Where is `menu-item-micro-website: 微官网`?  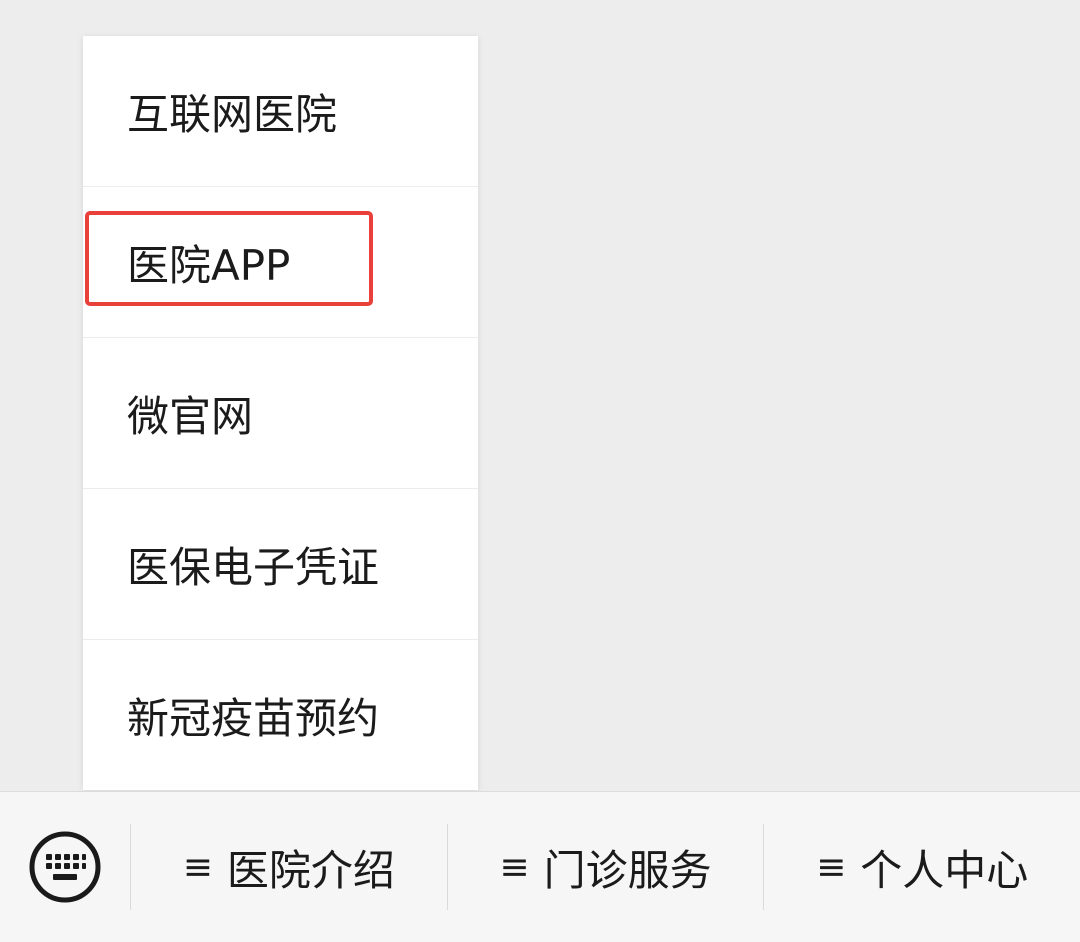 menu-item-micro-website: 微官网 is located at coordinates (280, 413).